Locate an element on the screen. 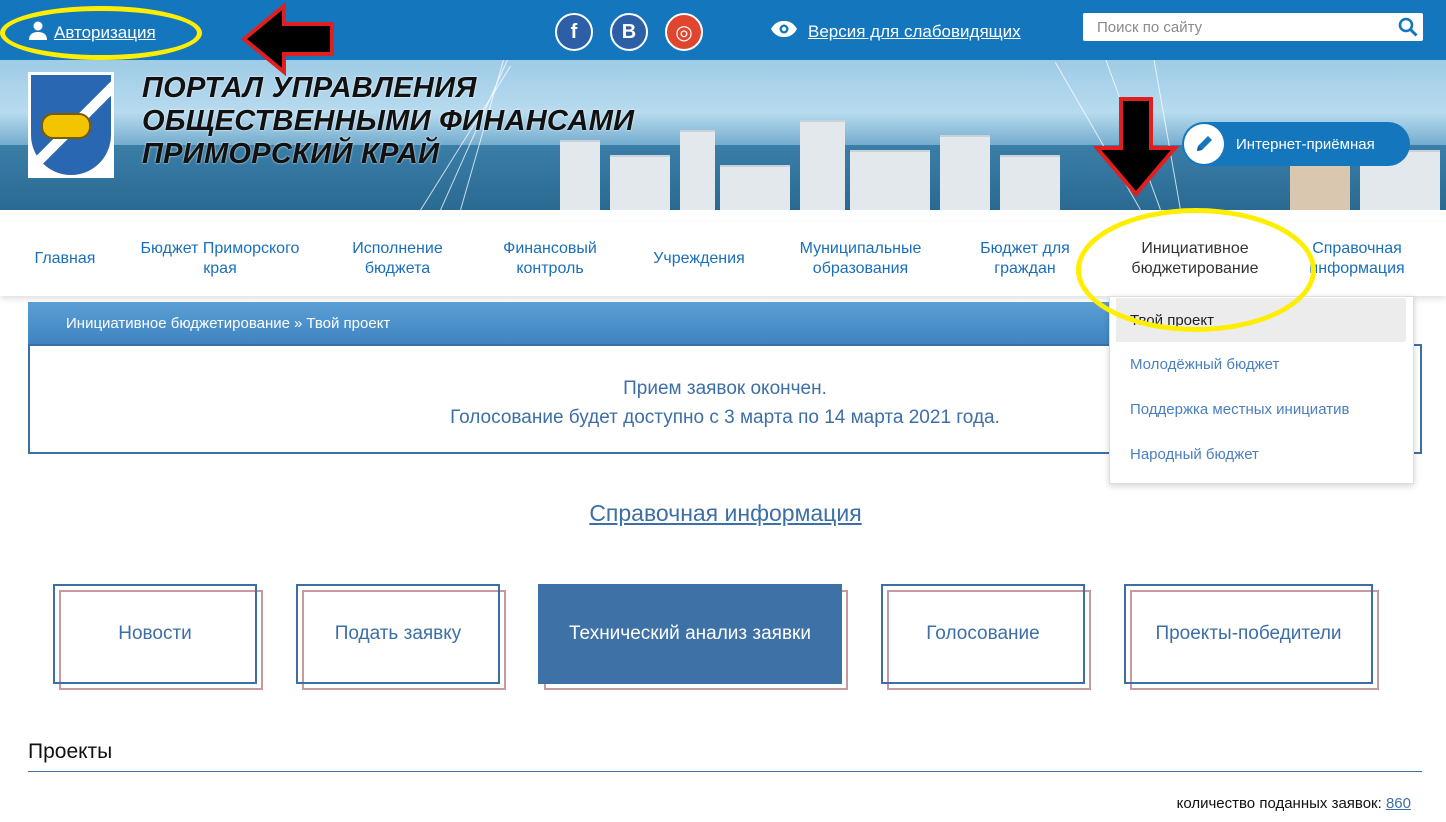  breadcrumb-item-current: Твой проект is located at coordinates (348, 323).